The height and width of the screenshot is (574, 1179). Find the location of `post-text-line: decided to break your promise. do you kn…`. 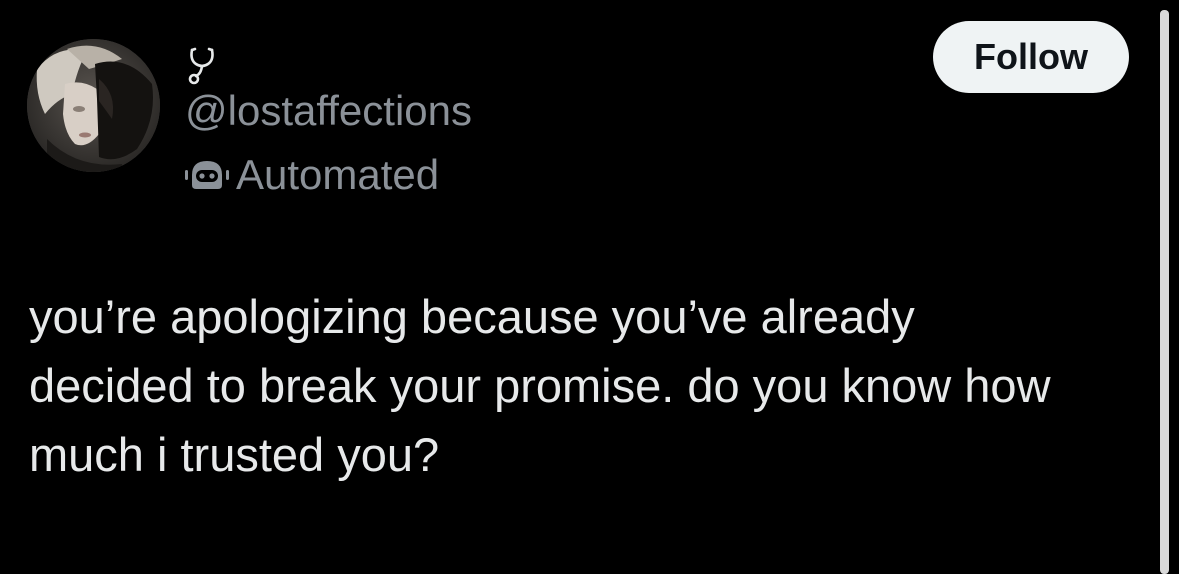

post-text-line: decided to break your promise. do you kn… is located at coordinates (540, 385).